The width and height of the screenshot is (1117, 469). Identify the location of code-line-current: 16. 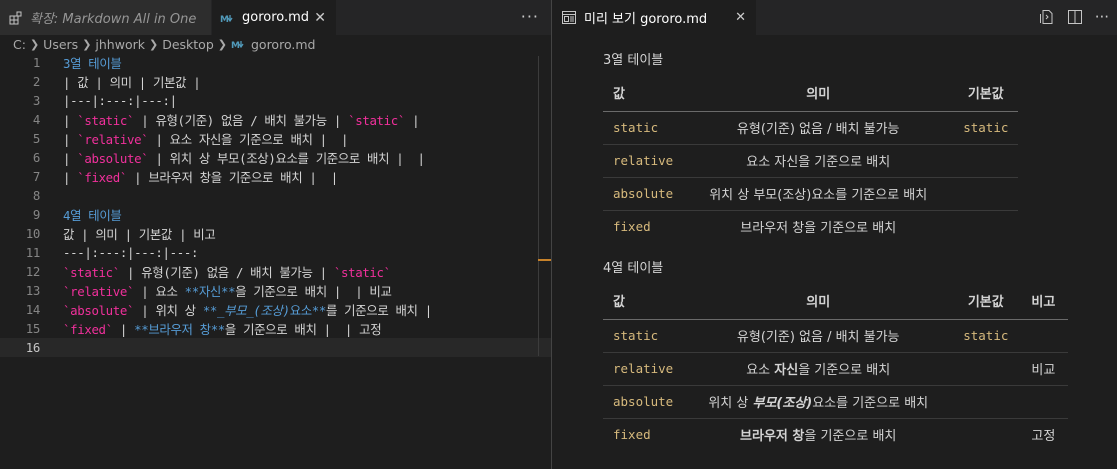
(275, 347).